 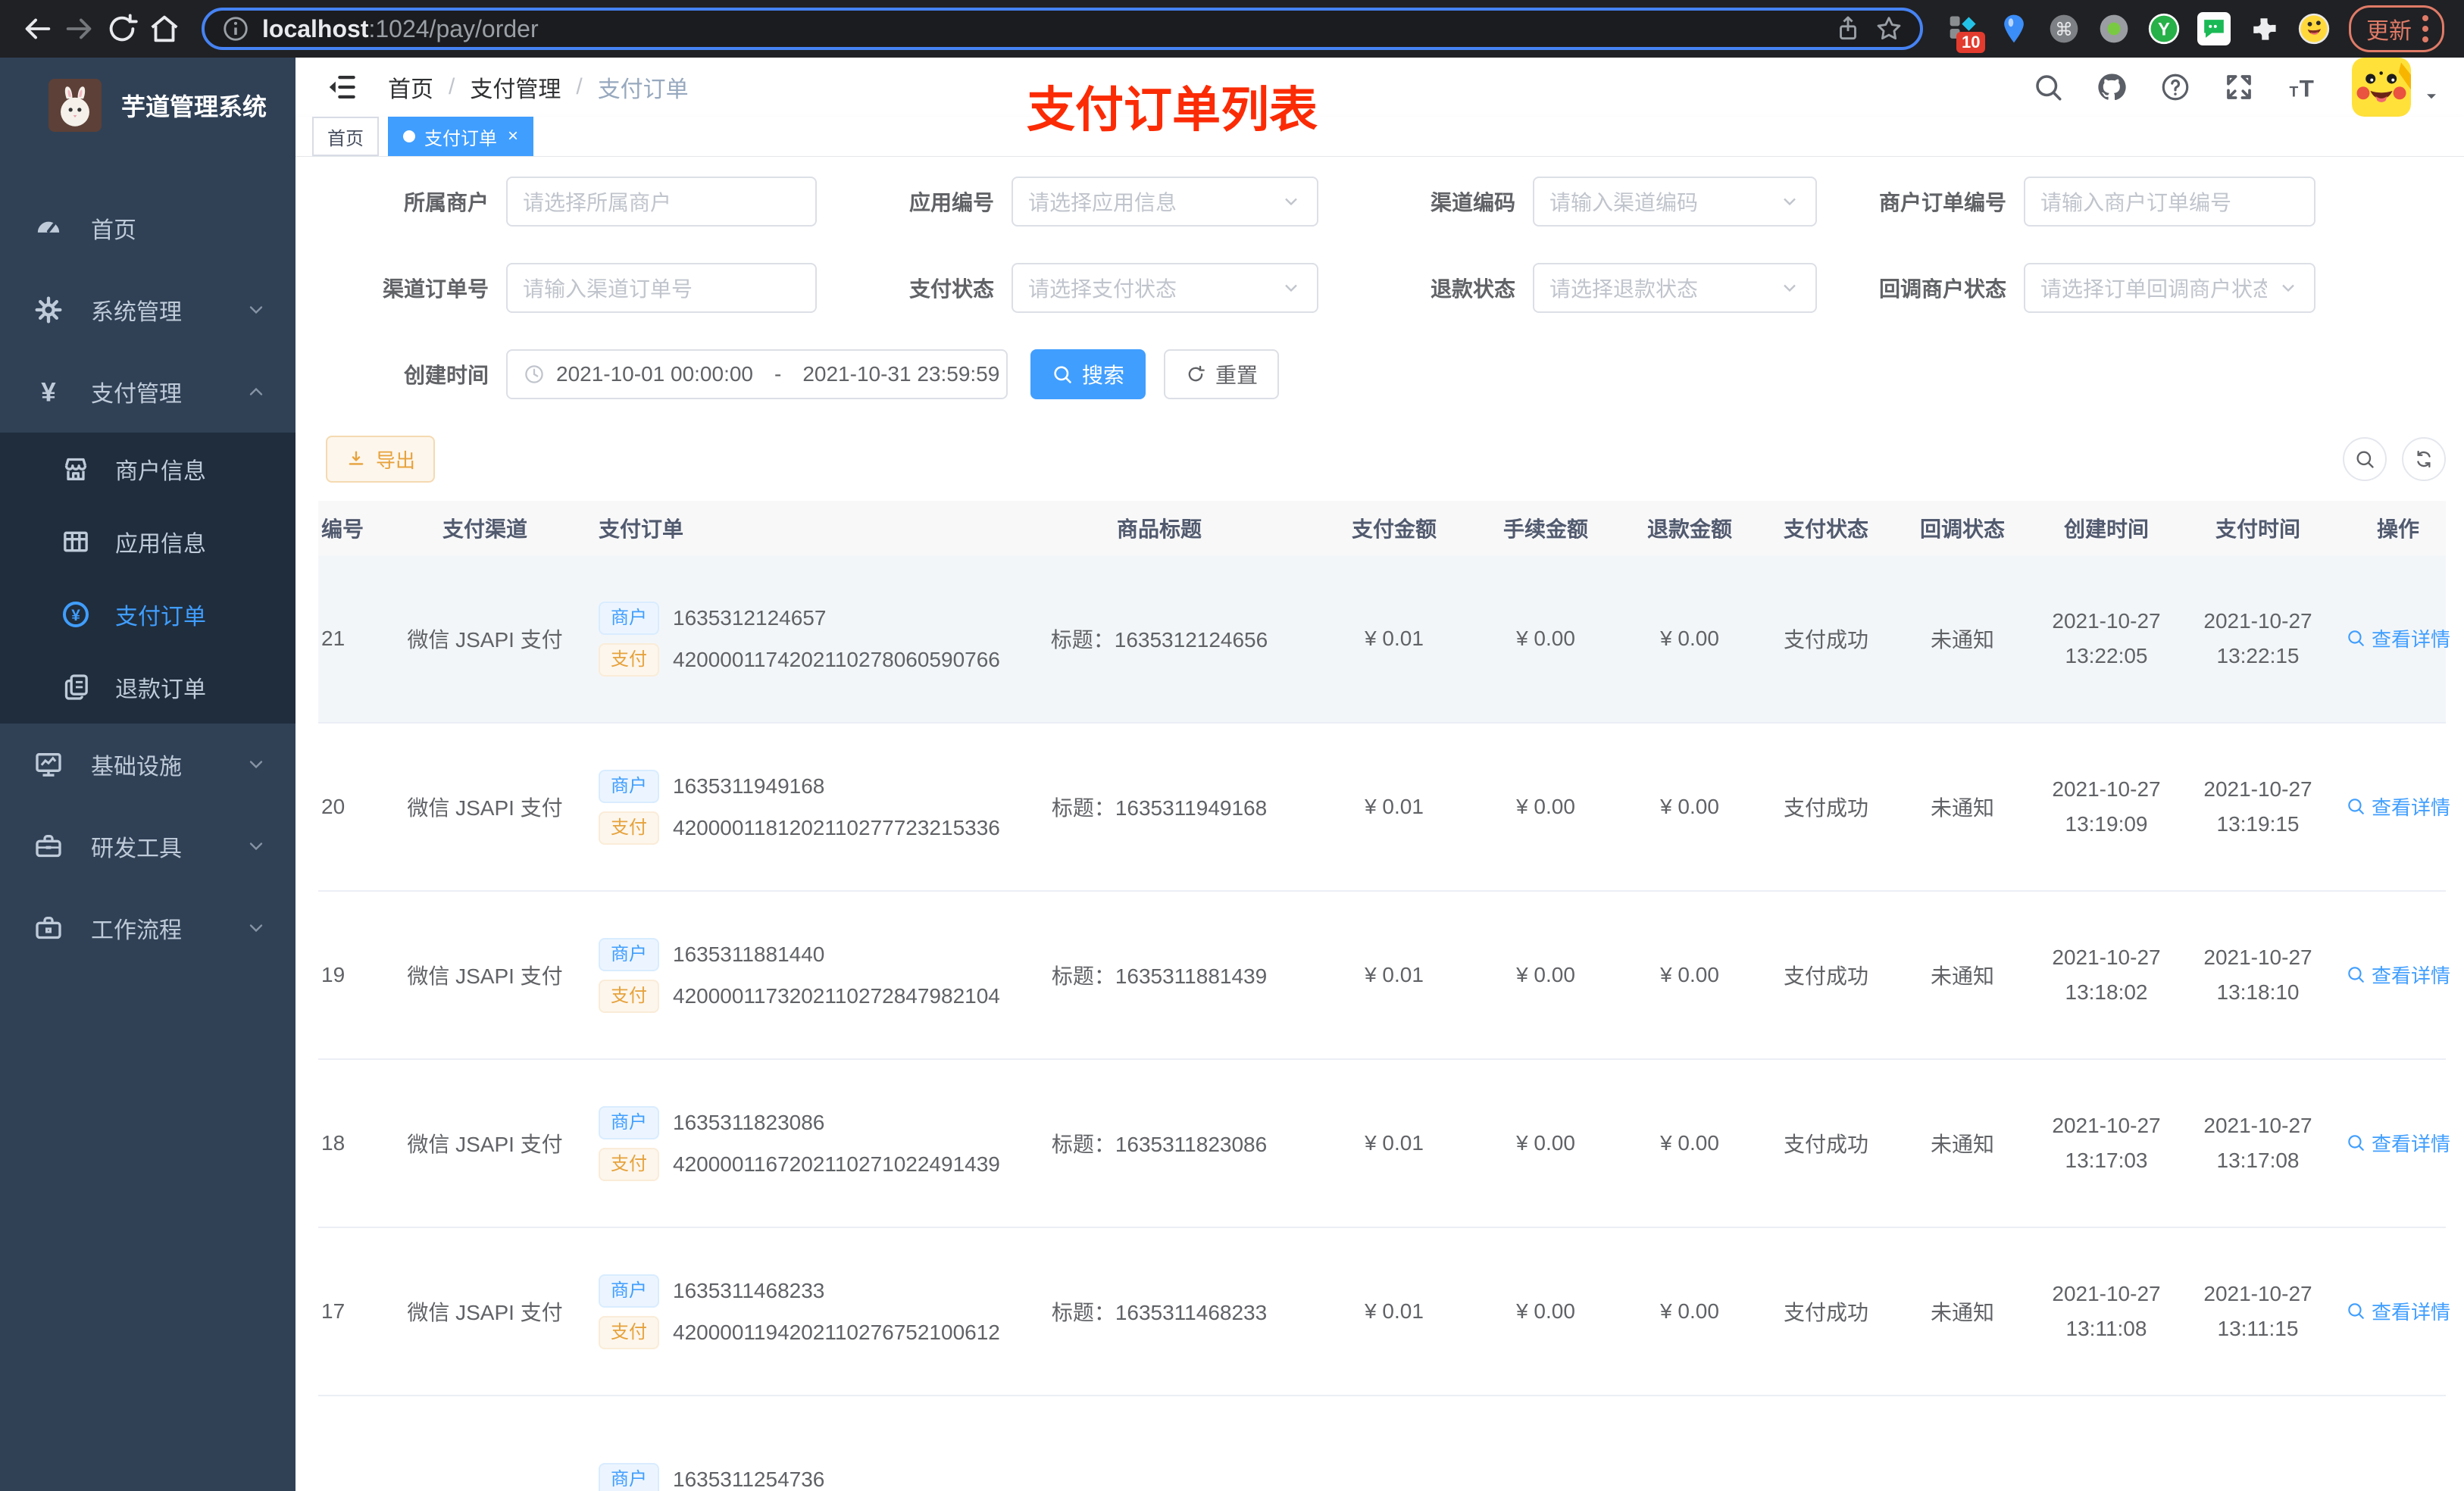 What do you see at coordinates (1159, 640) in the screenshot?
I see `cell-title: 标题：1635312124656` at bounding box center [1159, 640].